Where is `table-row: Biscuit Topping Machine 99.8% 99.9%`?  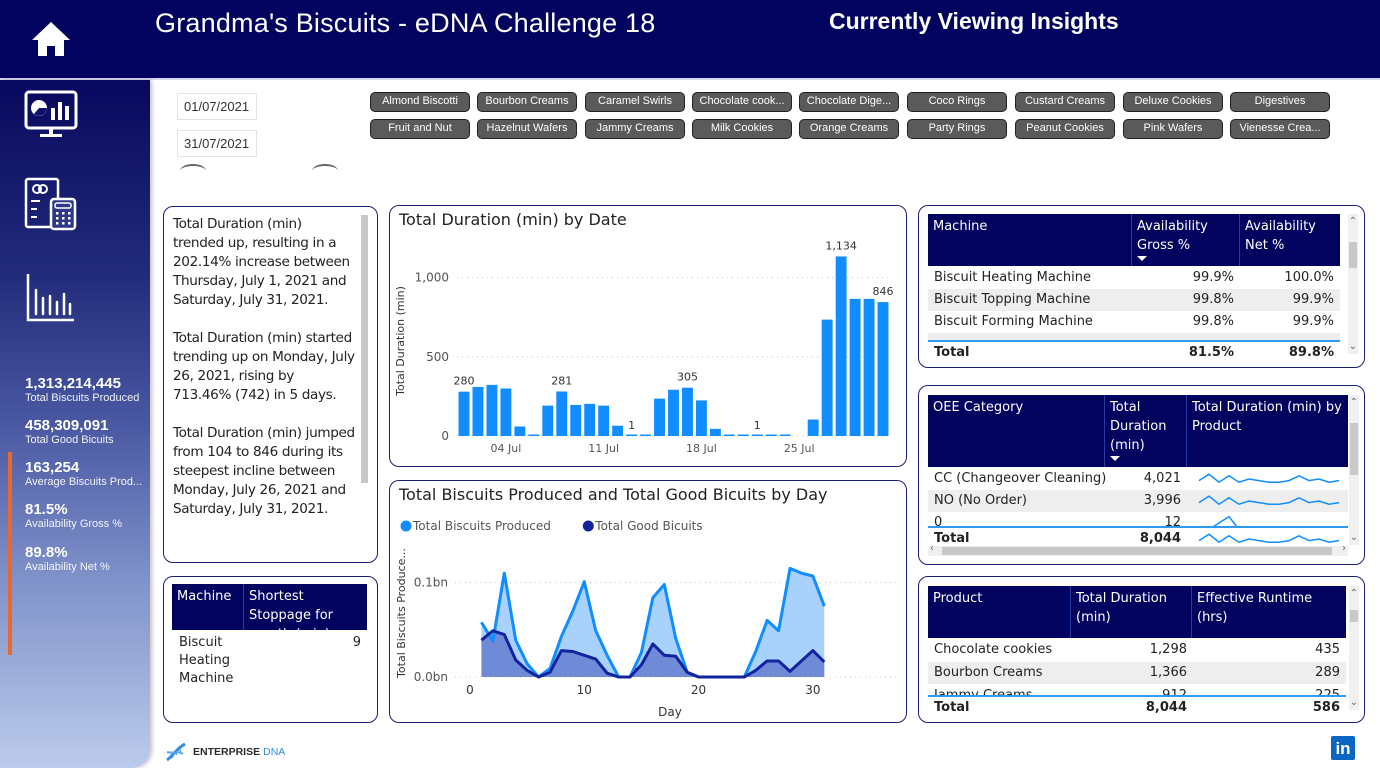 table-row: Biscuit Topping Machine 99.8% 99.9% is located at coordinates (1134, 300).